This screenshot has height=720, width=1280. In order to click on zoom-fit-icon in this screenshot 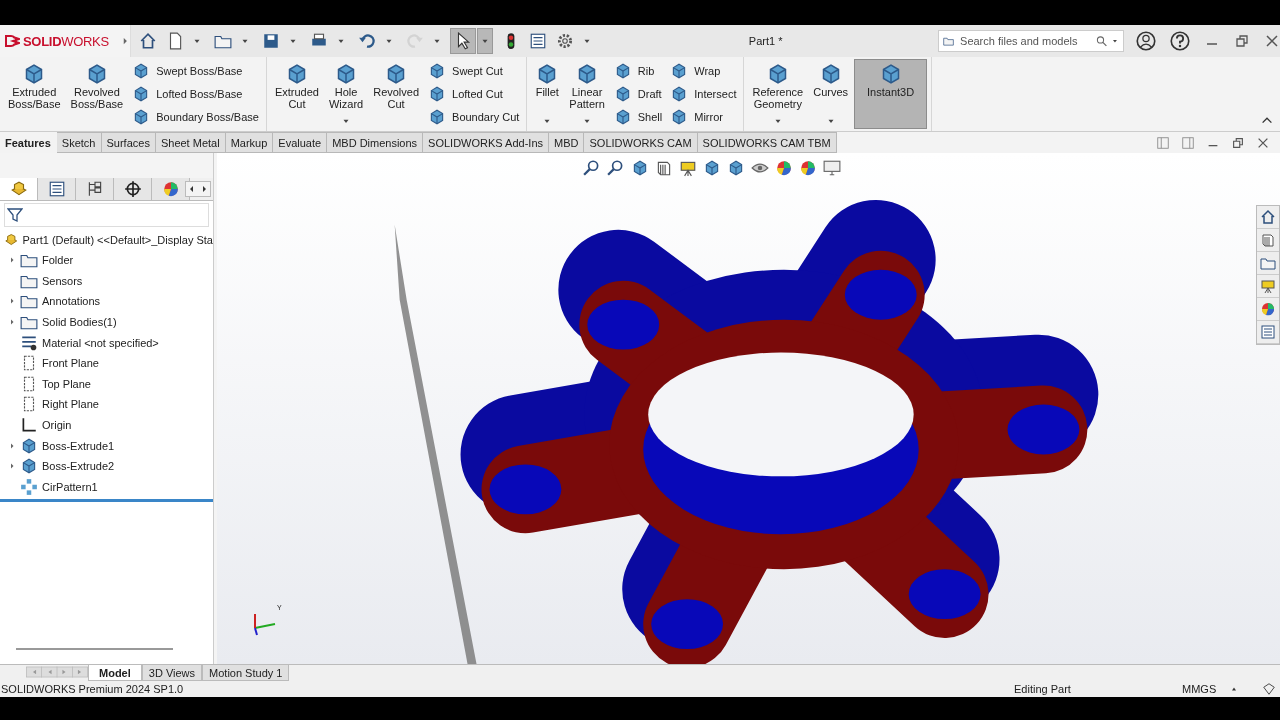, I will do `click(592, 168)`.